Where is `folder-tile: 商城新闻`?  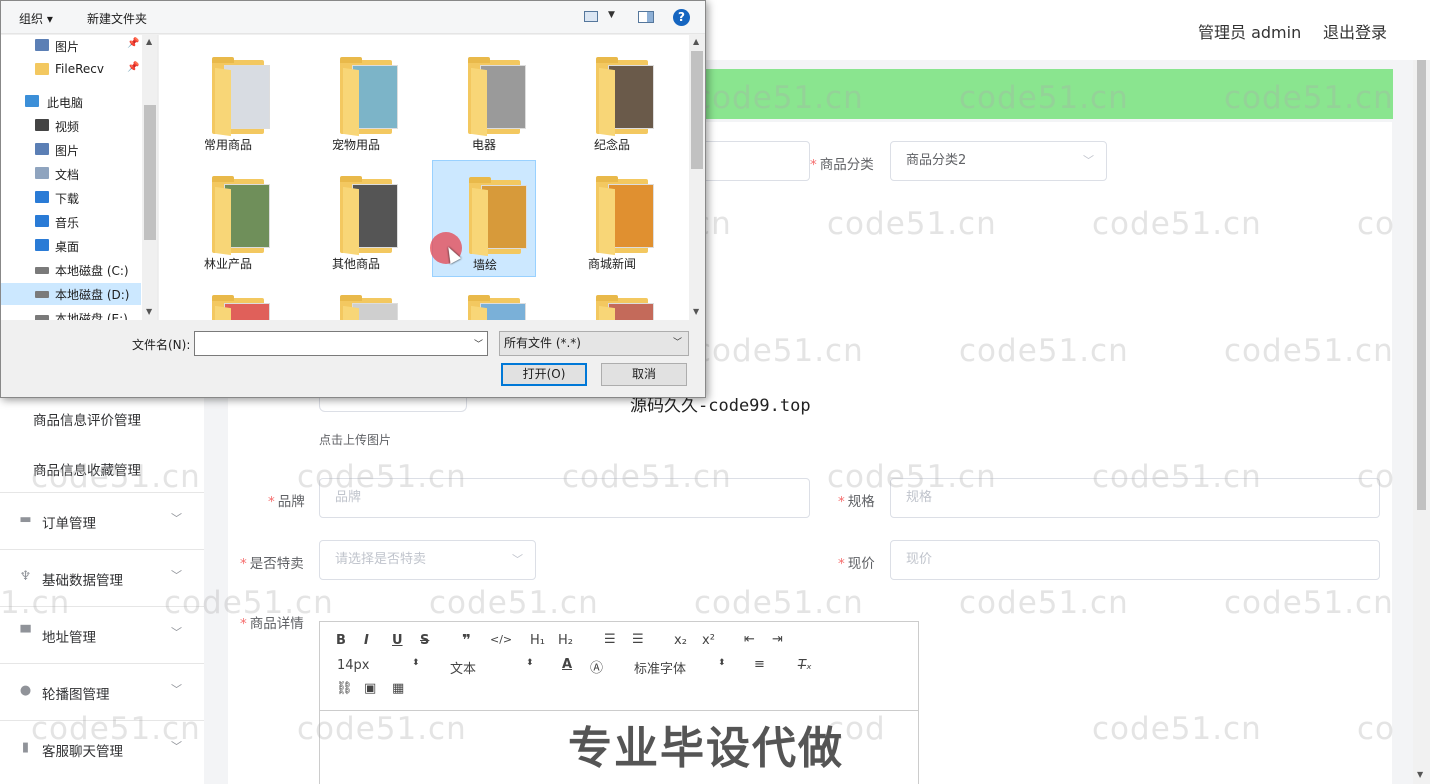 folder-tile: 商城新闻 is located at coordinates (612, 218).